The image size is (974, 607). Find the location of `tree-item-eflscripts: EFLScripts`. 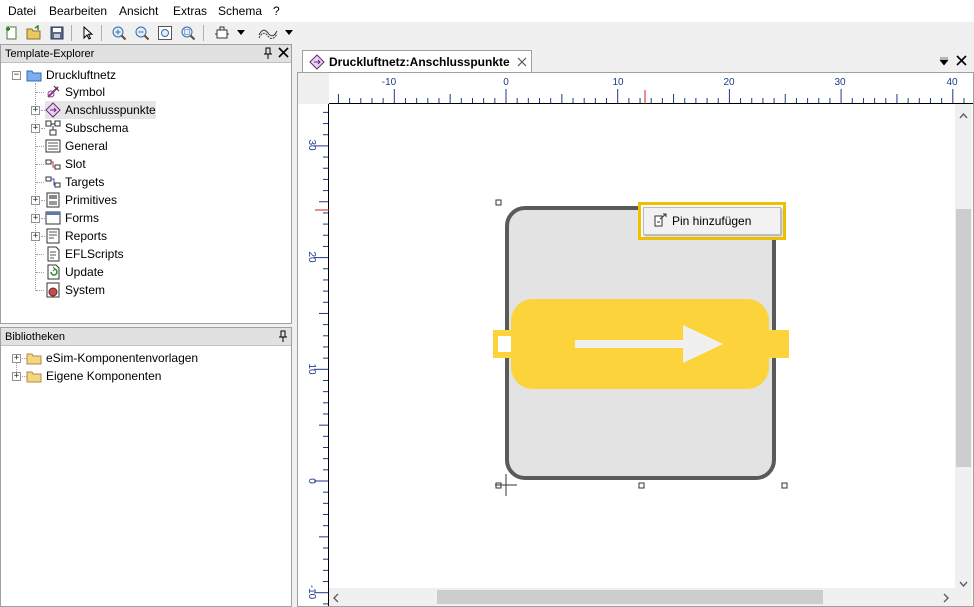

tree-item-eflscripts: EFLScripts is located at coordinates (84, 254).